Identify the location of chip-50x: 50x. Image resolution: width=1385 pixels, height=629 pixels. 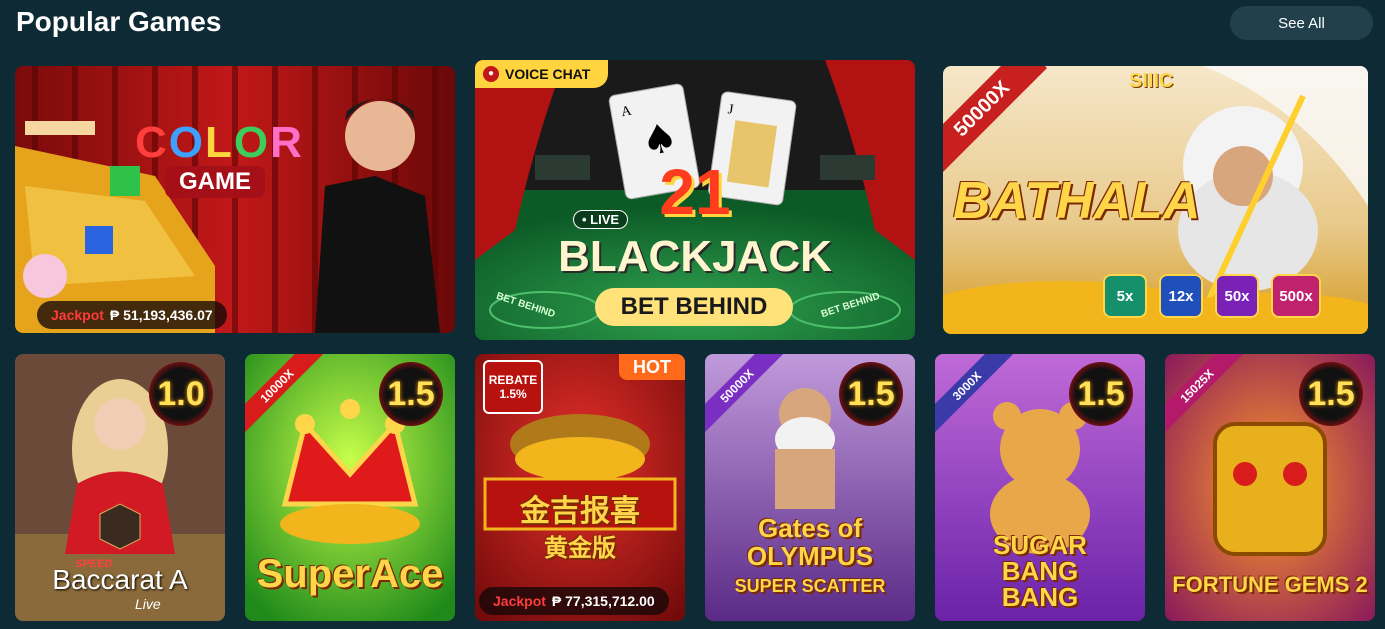
(1237, 296).